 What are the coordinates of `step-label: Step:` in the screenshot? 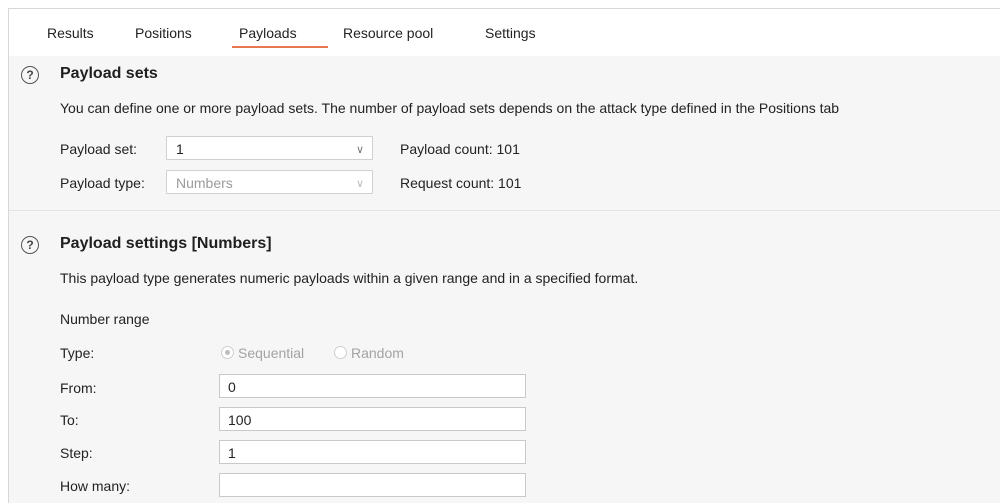 It's located at (76, 453).